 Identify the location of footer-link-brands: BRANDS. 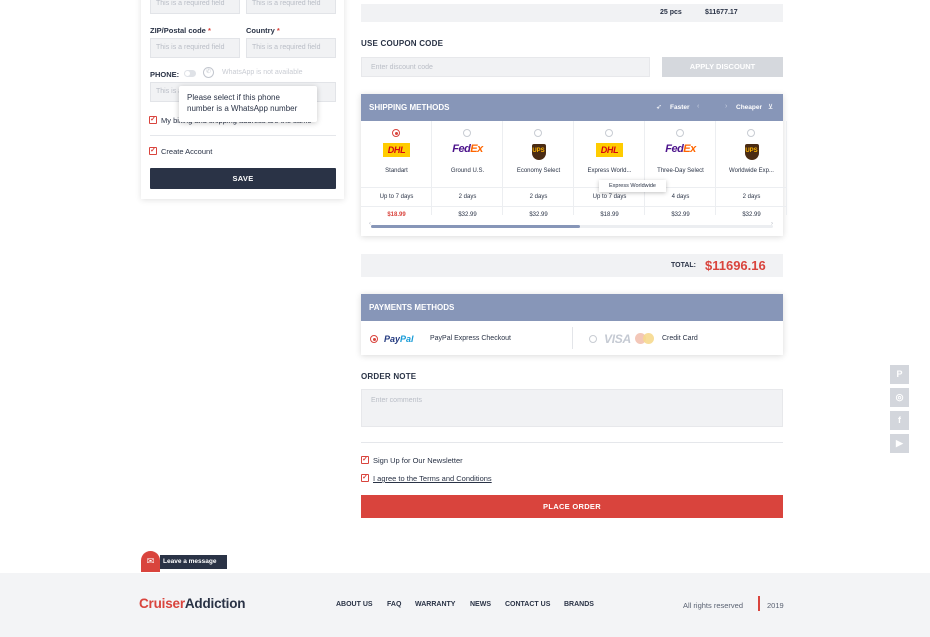
(579, 604).